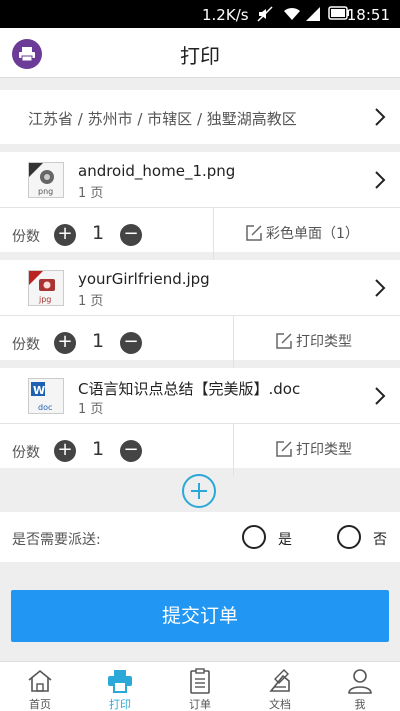 This screenshot has width=400, height=711. What do you see at coordinates (189, 389) in the screenshot?
I see `file-name: C语言知识点总结【完美版】.doc` at bounding box center [189, 389].